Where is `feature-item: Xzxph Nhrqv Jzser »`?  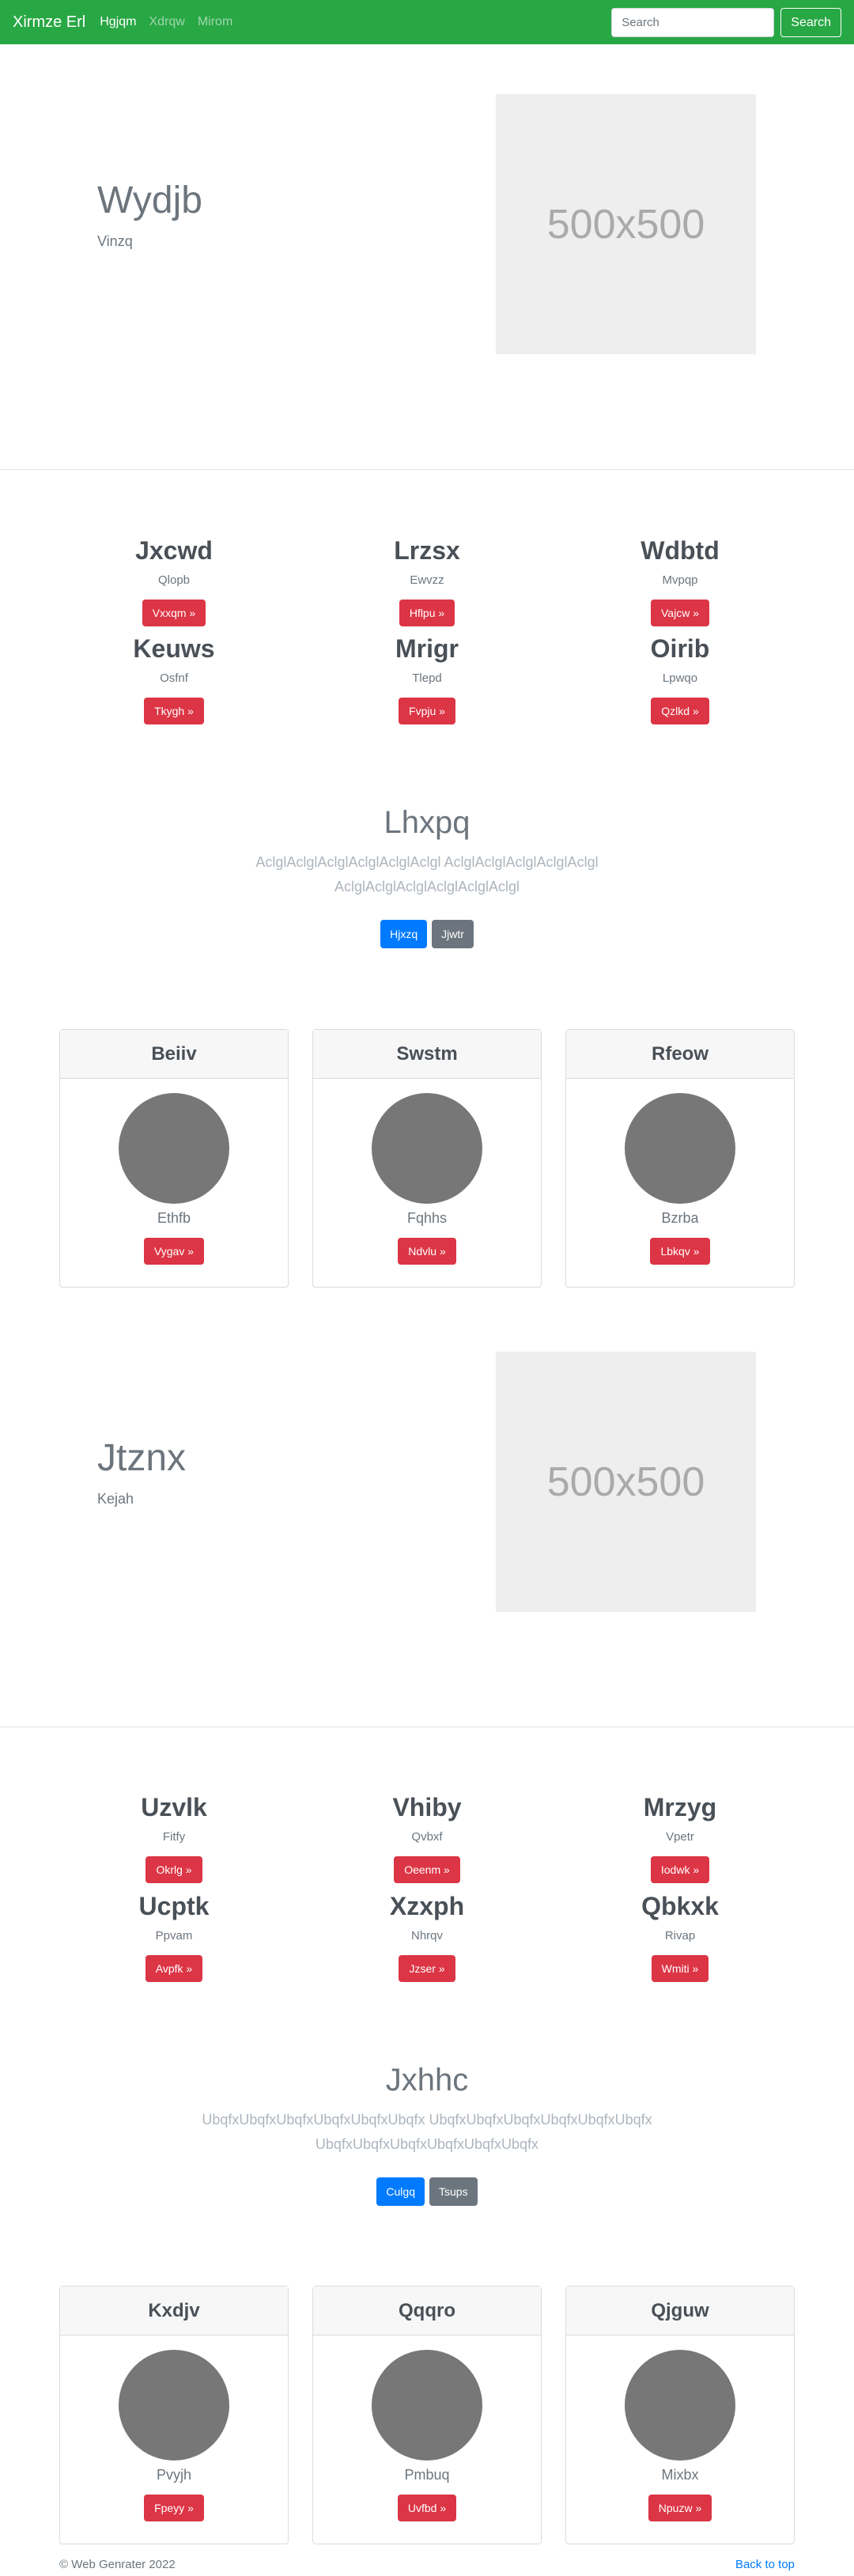 feature-item: Xzxph Nhrqv Jzser » is located at coordinates (427, 1936).